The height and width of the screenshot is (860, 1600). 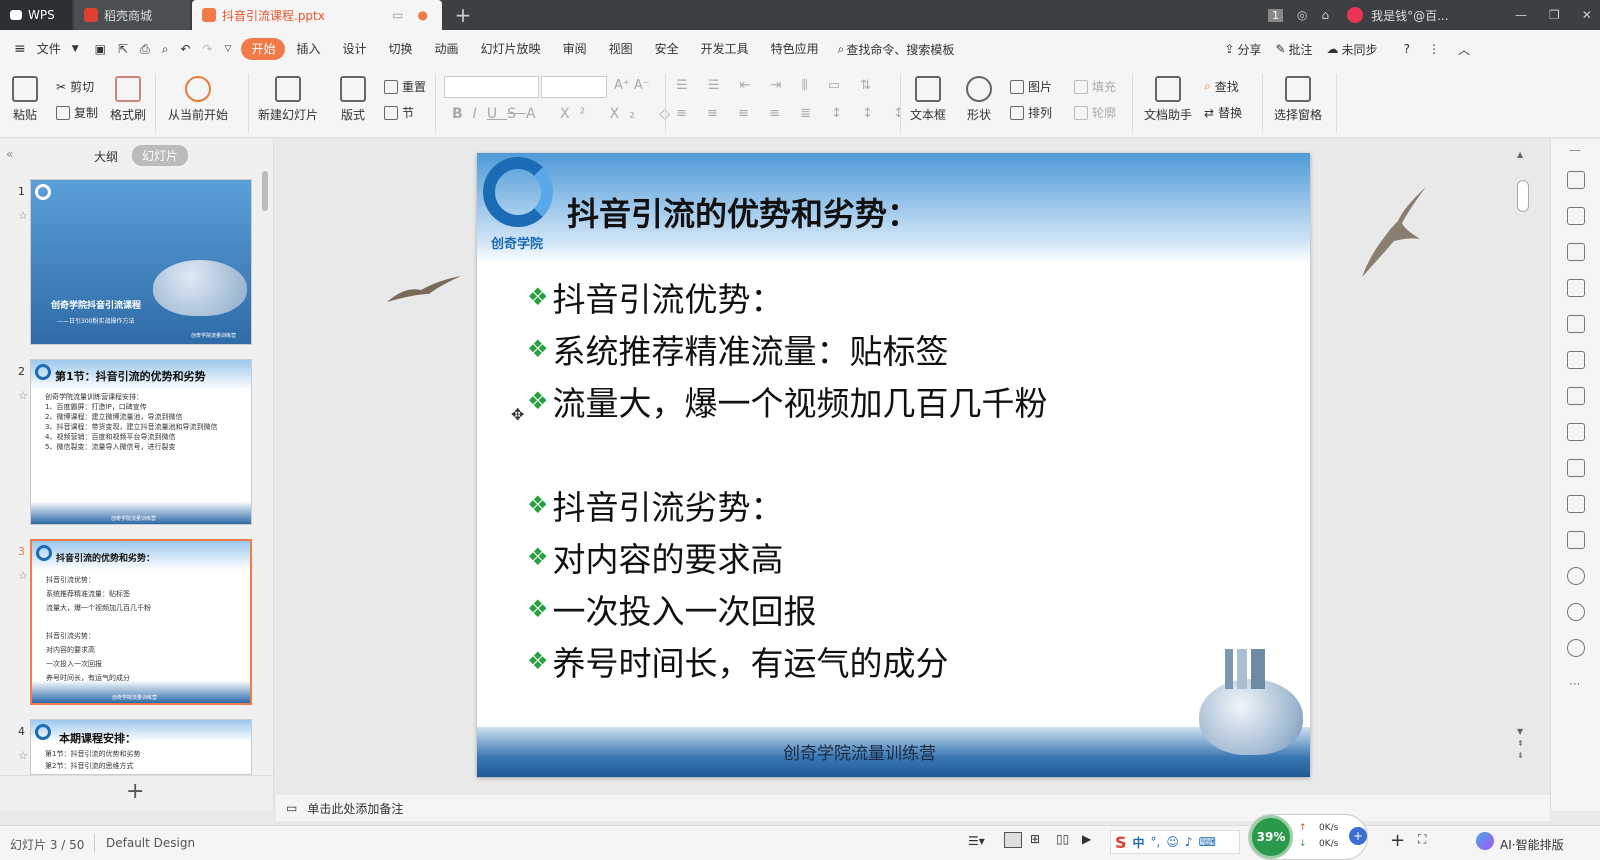 I want to click on mic-icon: ♪, so click(x=1189, y=842).